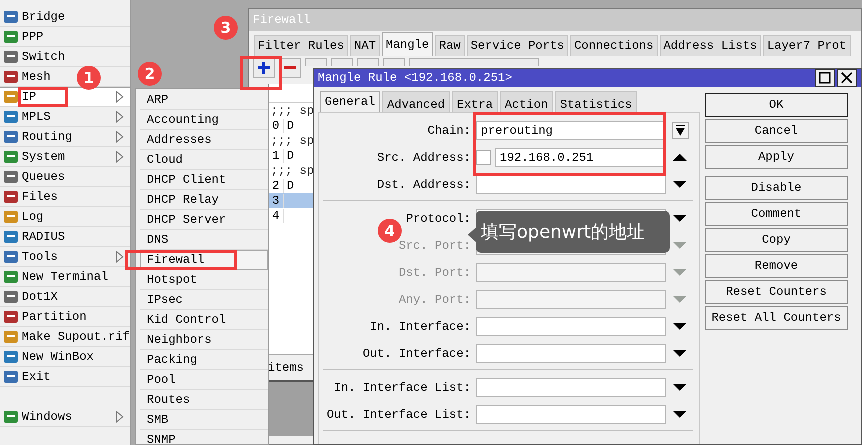 This screenshot has width=862, height=445. I want to click on submenu-item: Pool, so click(204, 380).